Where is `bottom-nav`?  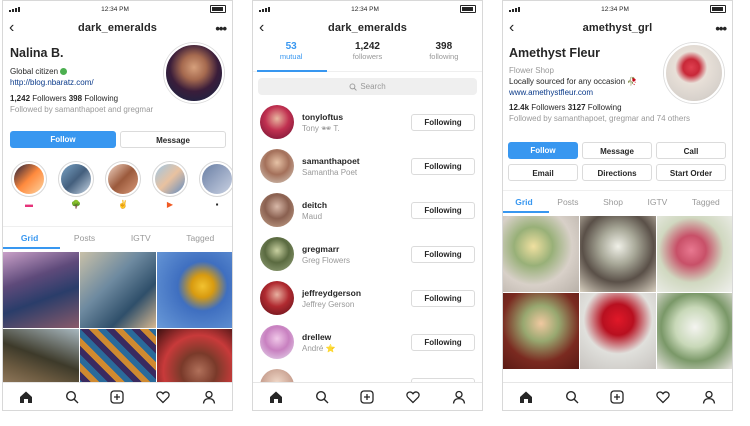
bottom-nav is located at coordinates (117, 396).